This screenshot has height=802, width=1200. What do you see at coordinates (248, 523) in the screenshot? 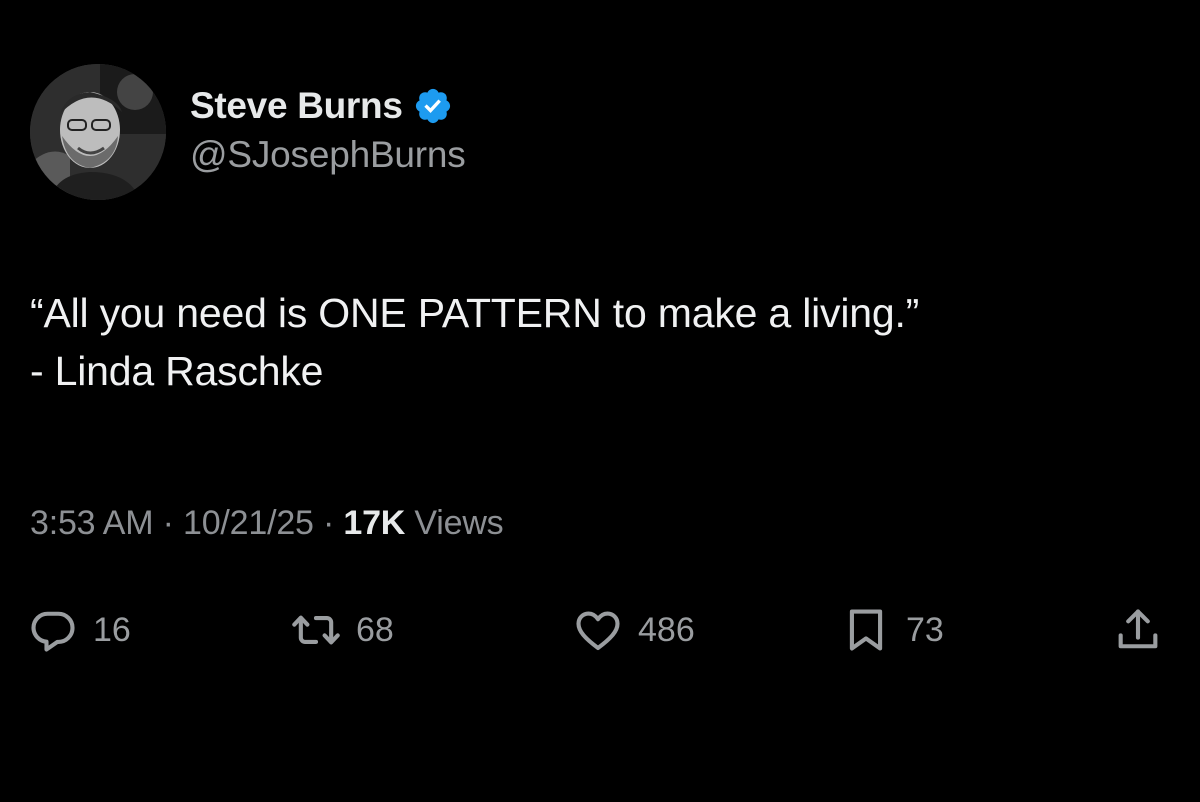
I see `tweet-date: 10/21/25` at bounding box center [248, 523].